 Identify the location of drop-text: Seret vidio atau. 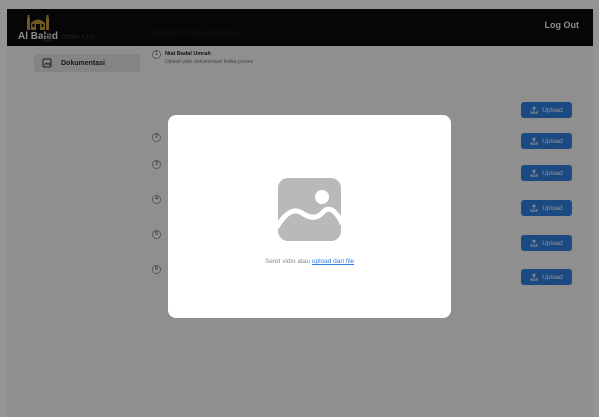
(287, 261).